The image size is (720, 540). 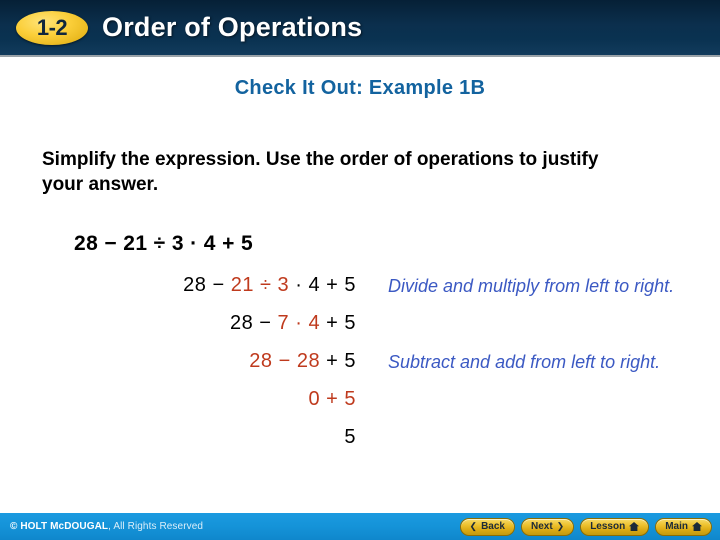 I want to click on main-button: Main, so click(x=683, y=526).